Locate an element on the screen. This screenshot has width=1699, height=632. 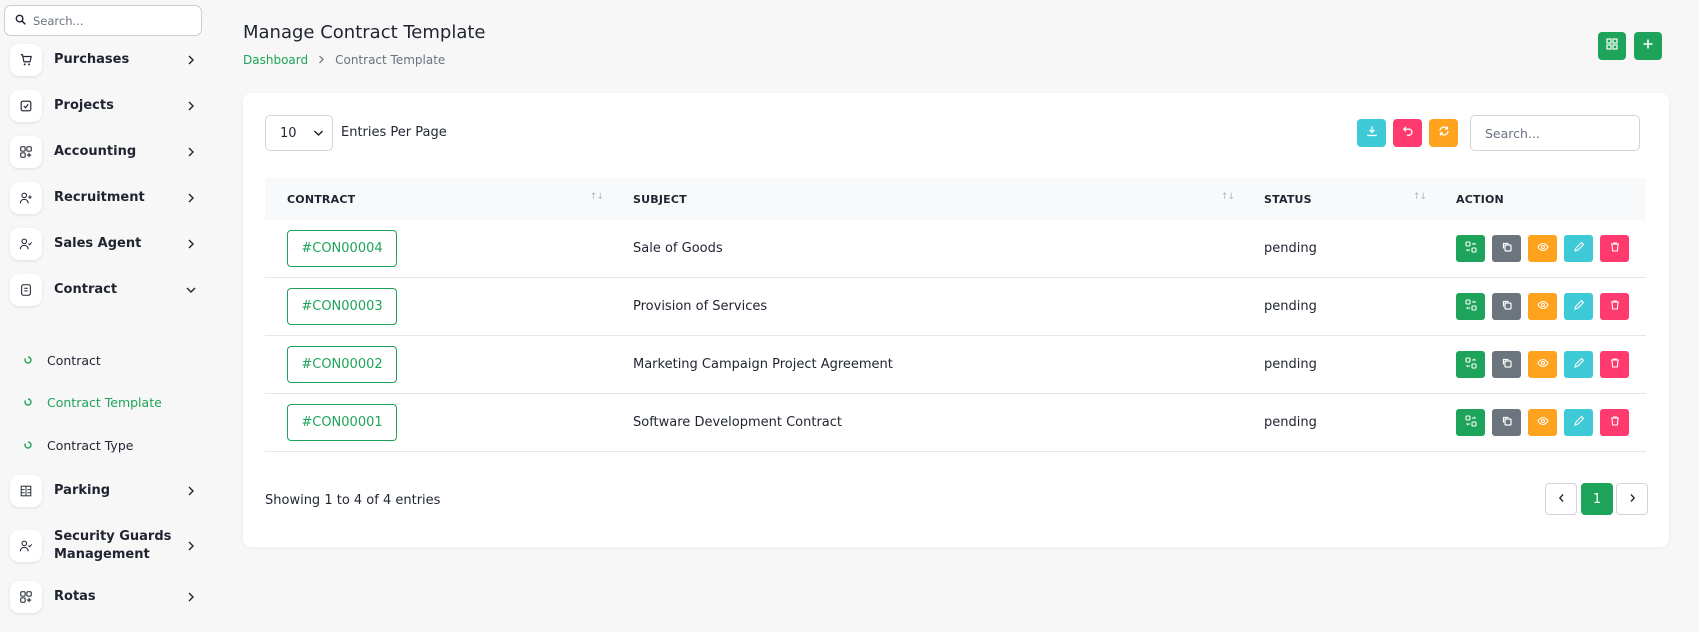
sidebar-item-contract: Contract is located at coordinates (106, 290).